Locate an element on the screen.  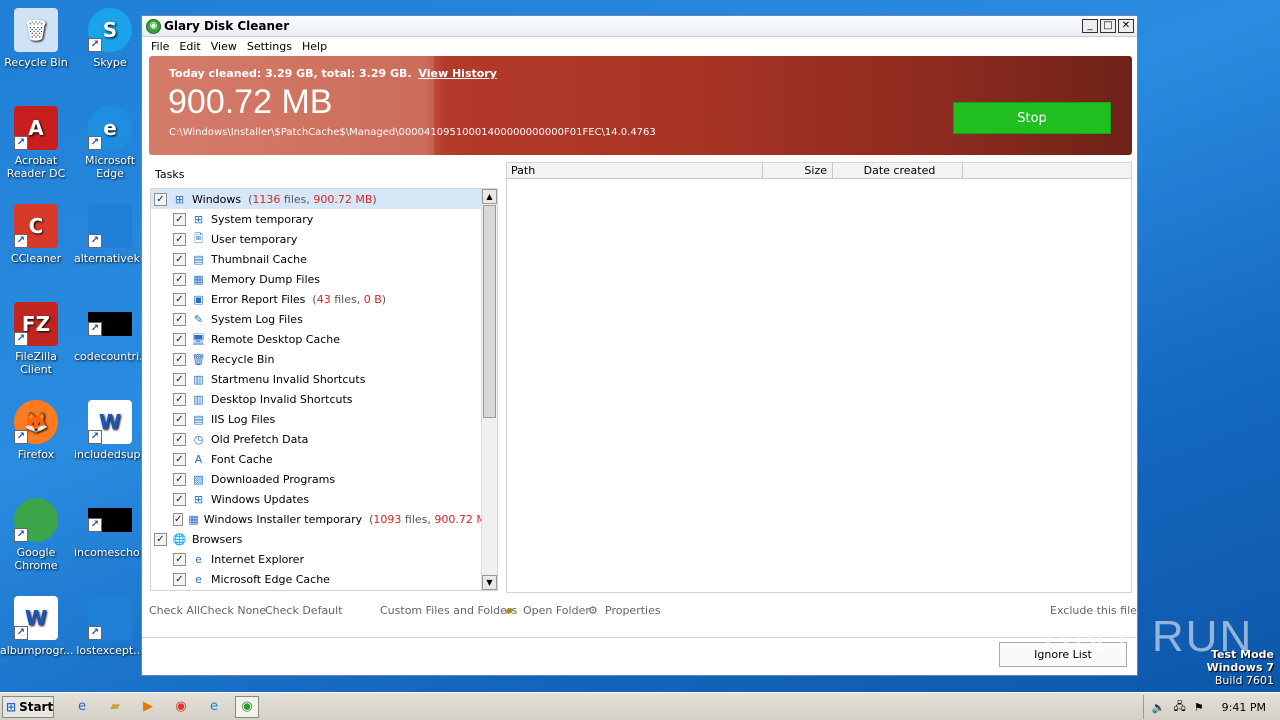
task-label: Microsoft Edge Cache is located at coordinates (270, 579).